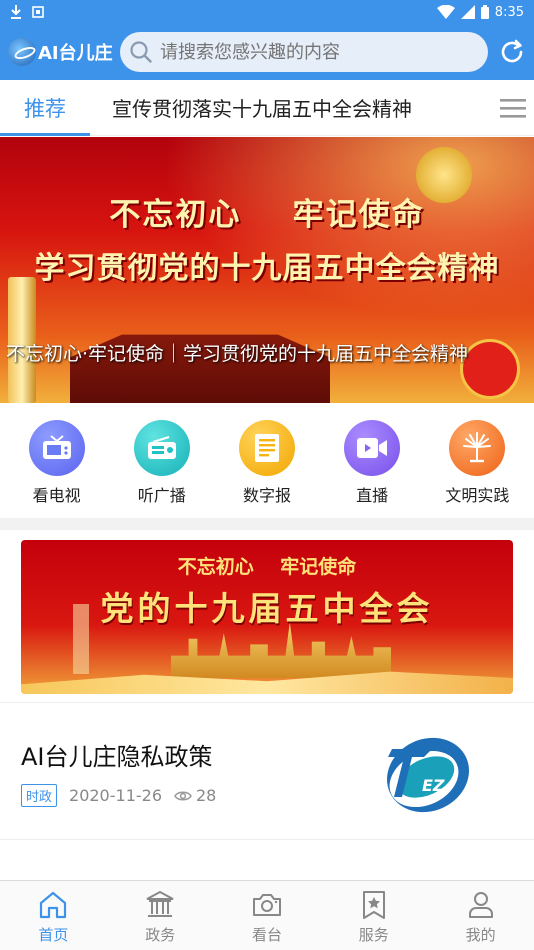 Image resolution: width=534 pixels, height=950 pixels. I want to click on nav-mine: 我的, so click(480, 915).